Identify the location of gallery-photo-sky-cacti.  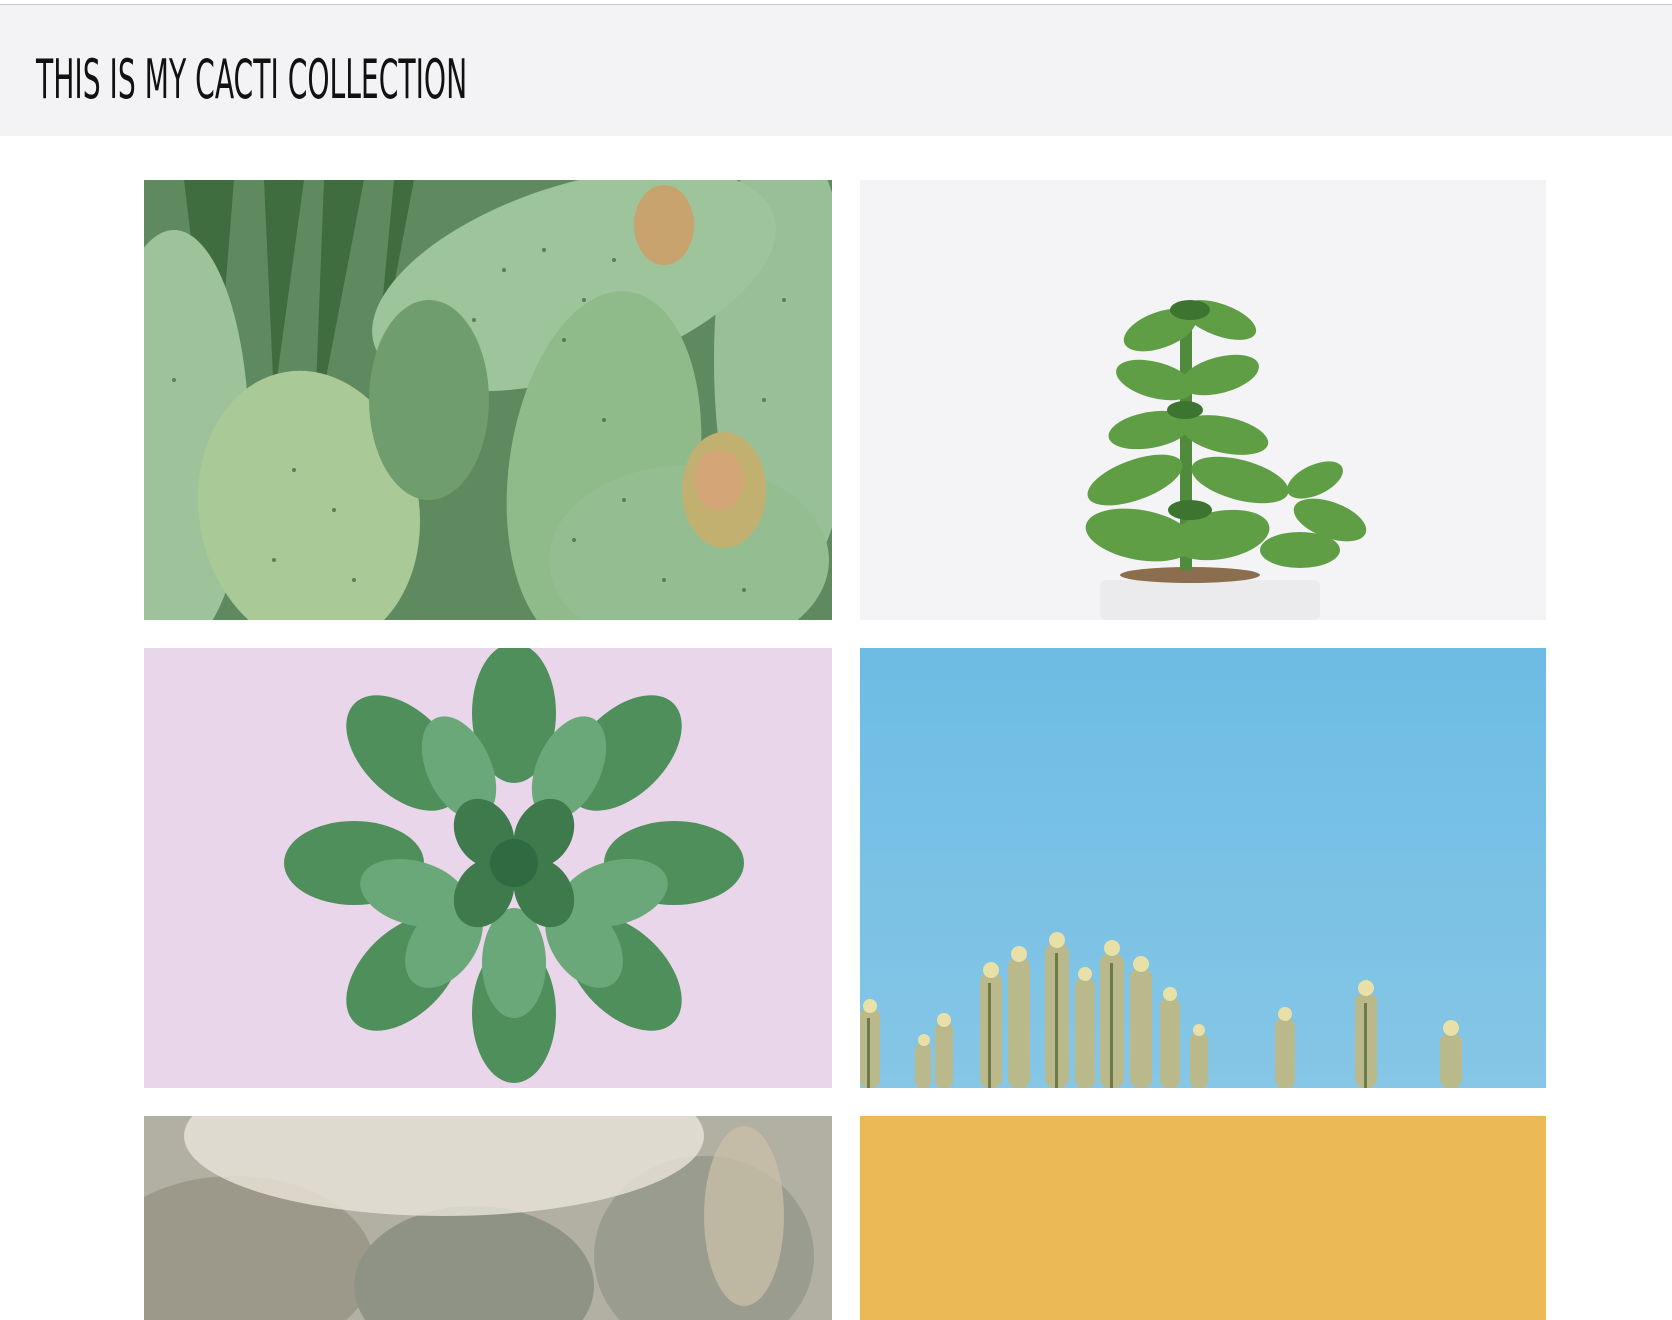
(1203, 868).